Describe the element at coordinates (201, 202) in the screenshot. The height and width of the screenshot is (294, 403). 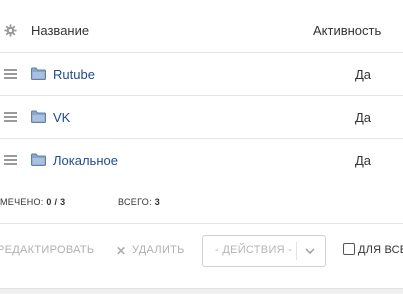
I see `list-summary: МЕЧЕНО: 0 / 3 ВСЕГО: 3` at that location.